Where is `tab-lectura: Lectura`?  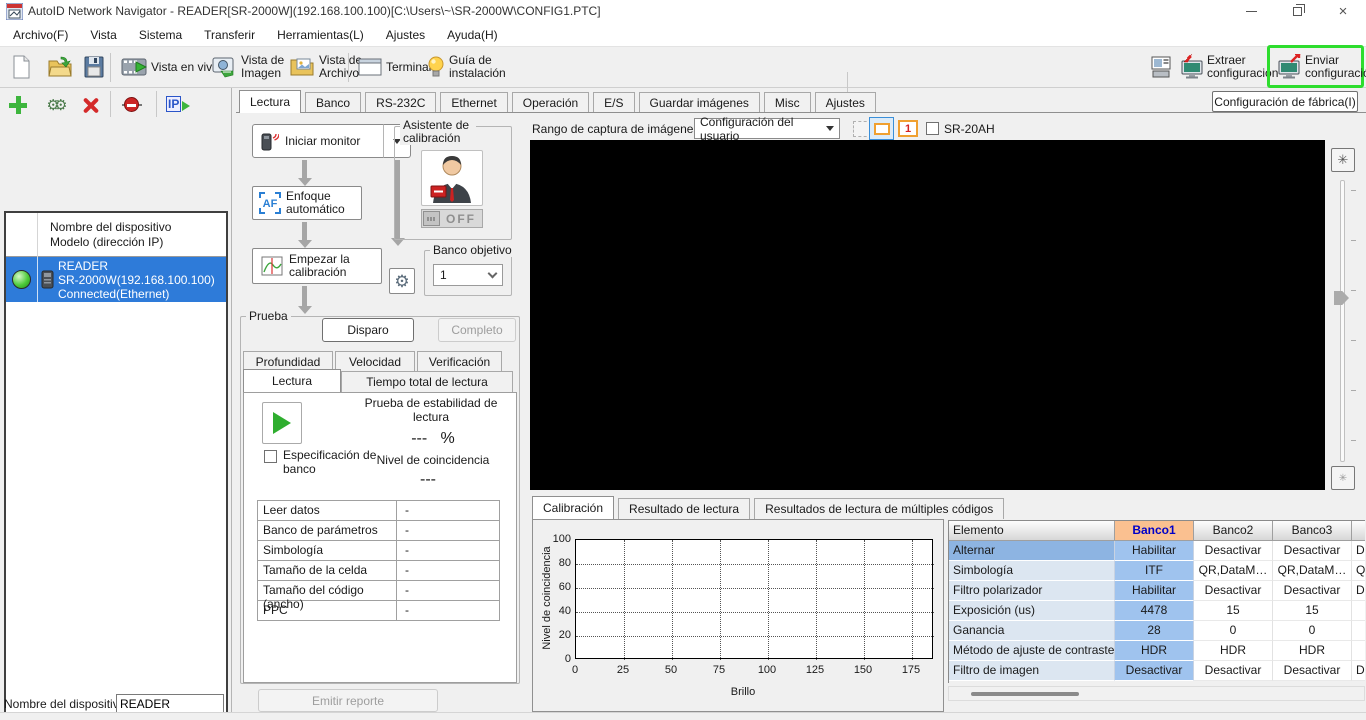
tab-lectura: Lectura is located at coordinates (270, 101).